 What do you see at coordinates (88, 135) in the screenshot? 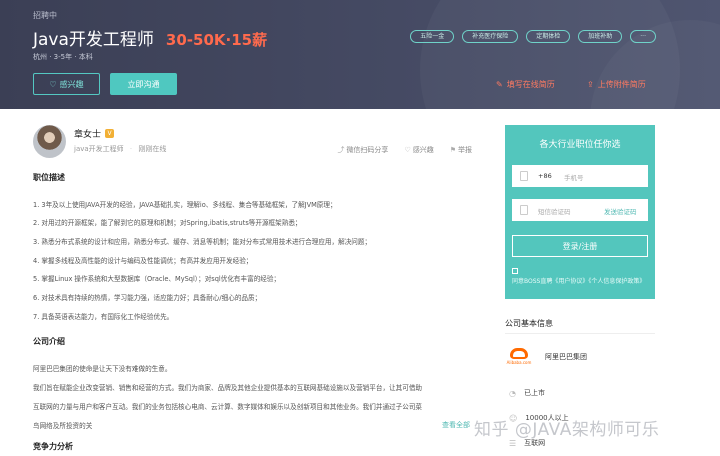
I see `recruiter-name: 章女士` at bounding box center [88, 135].